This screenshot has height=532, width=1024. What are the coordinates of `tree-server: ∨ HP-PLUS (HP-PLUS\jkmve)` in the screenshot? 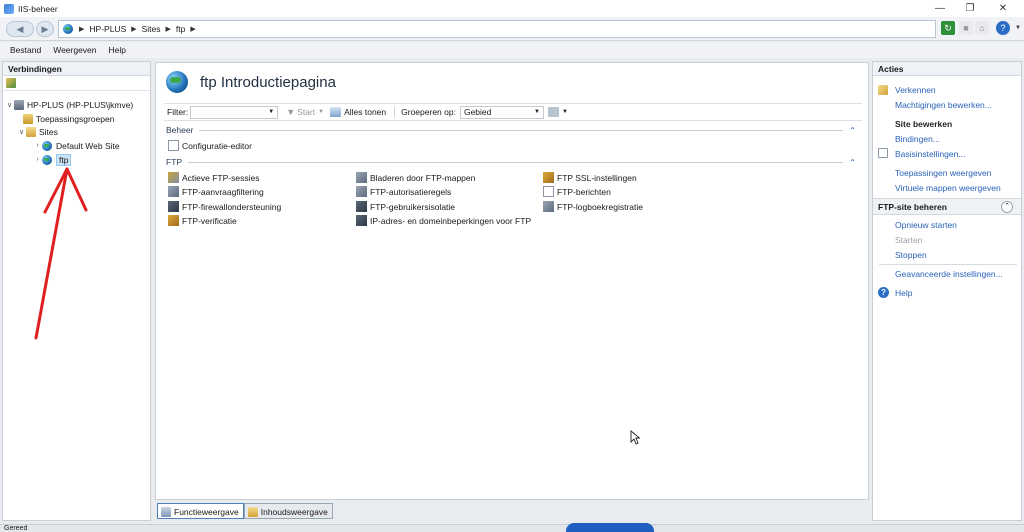 It's located at (69, 104).